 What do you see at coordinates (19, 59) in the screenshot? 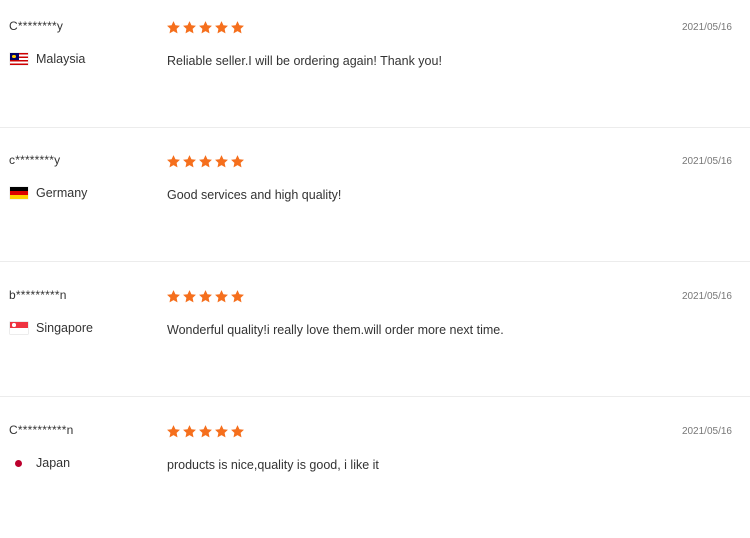
I see `malaysia-flag-icon` at bounding box center [19, 59].